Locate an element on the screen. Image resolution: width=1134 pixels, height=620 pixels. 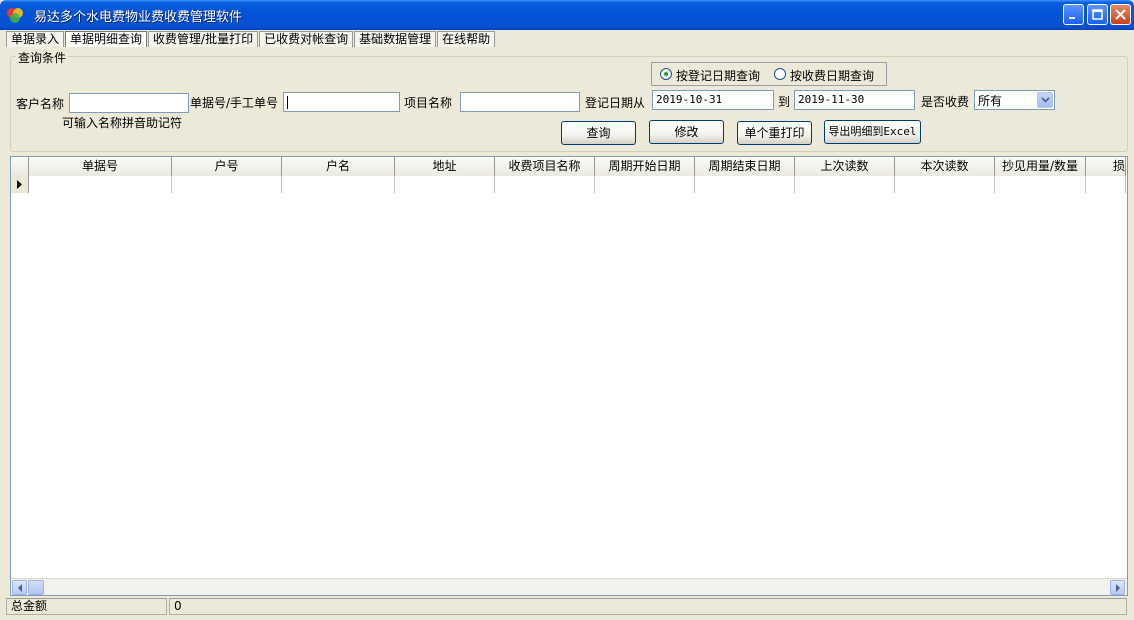
export-excel-button: 导出明细到Excel is located at coordinates (872, 132).